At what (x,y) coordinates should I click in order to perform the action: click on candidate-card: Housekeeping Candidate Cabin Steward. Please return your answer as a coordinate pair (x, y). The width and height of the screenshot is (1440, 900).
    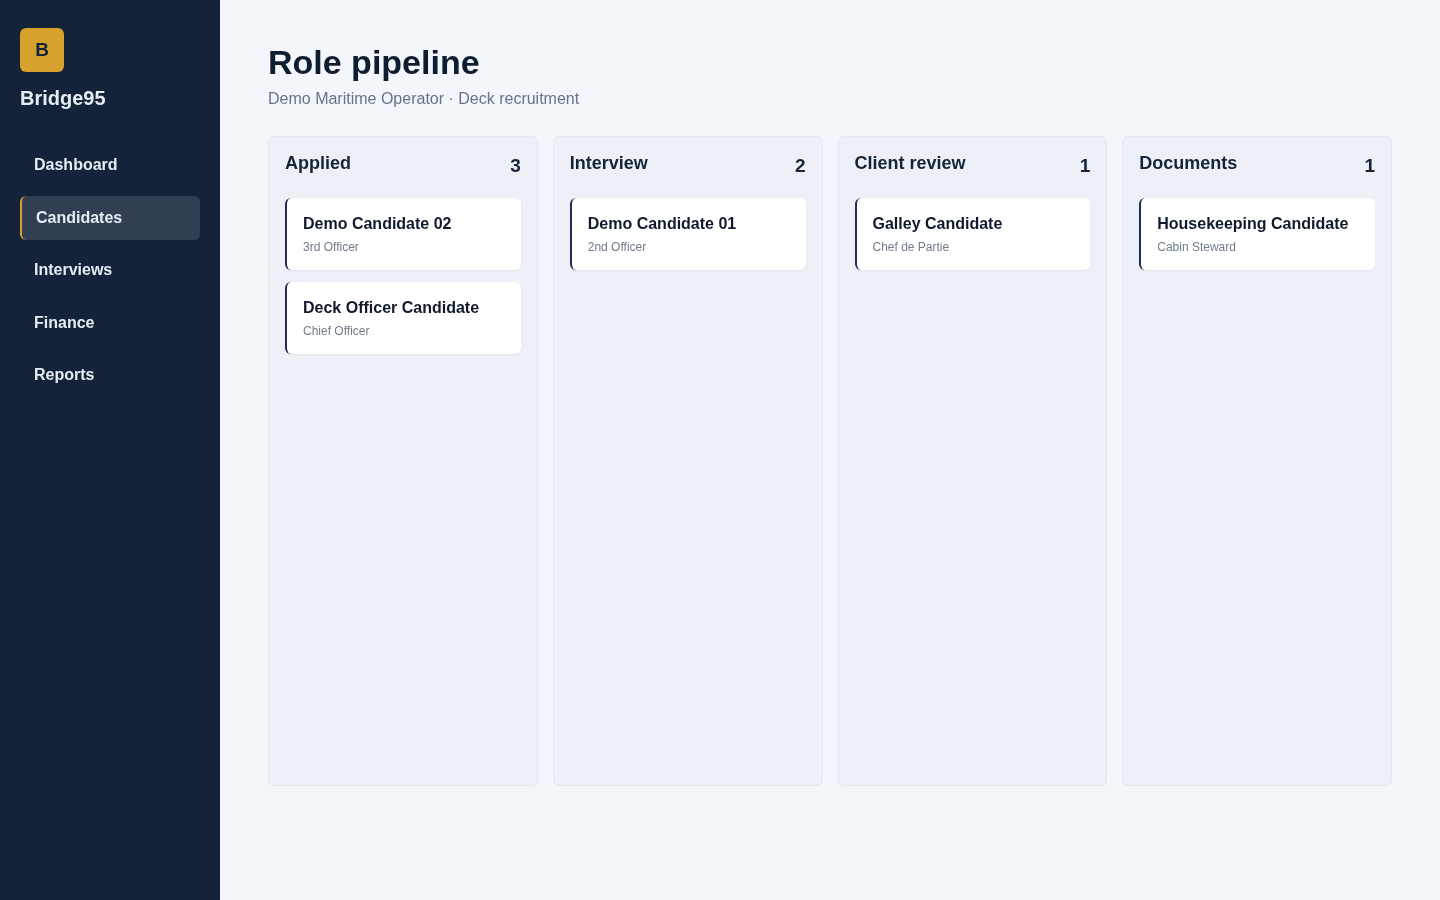
    Looking at the image, I should click on (1257, 234).